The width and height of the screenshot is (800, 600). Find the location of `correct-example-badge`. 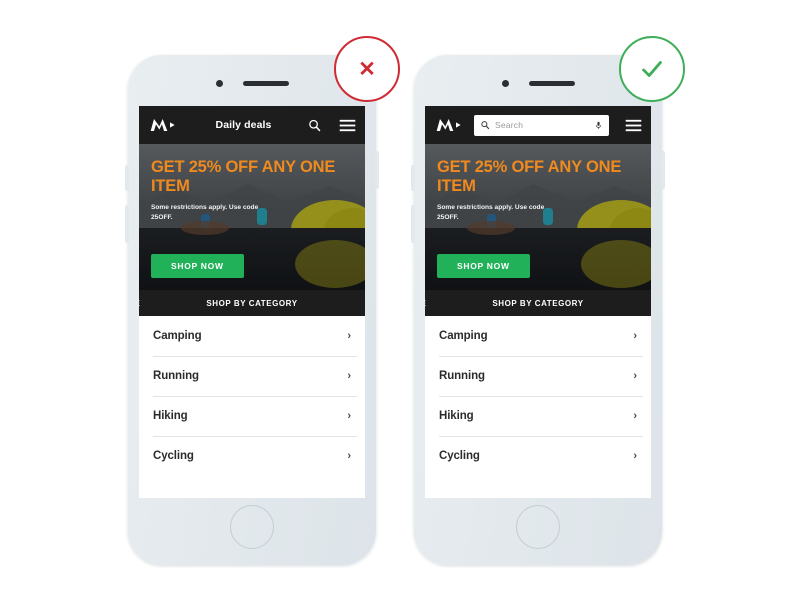

correct-example-badge is located at coordinates (652, 69).